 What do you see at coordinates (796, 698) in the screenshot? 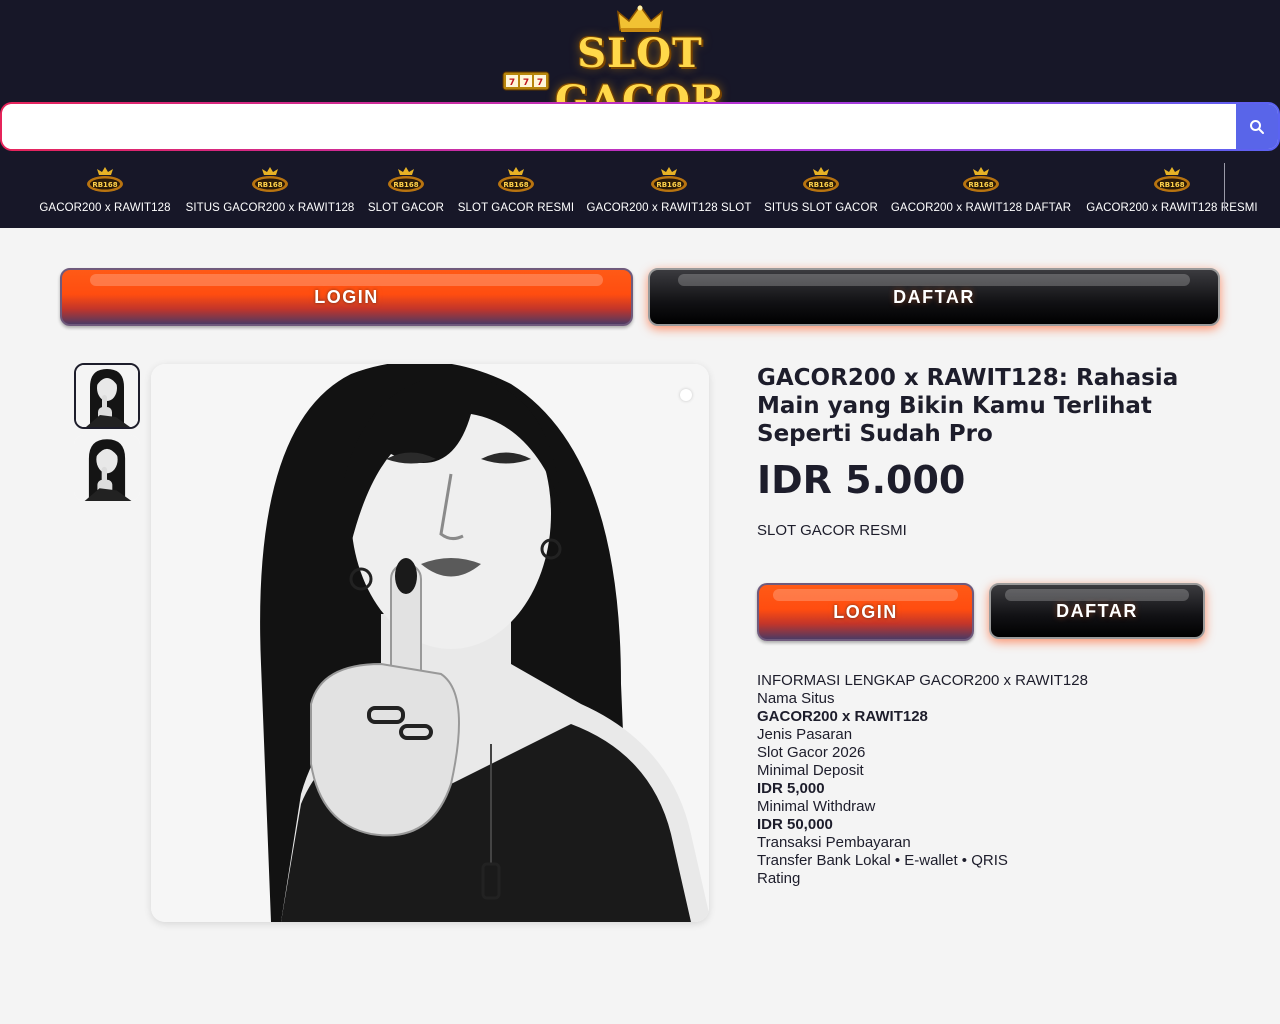
I see `info-site-name-label: Nama Situs` at bounding box center [796, 698].